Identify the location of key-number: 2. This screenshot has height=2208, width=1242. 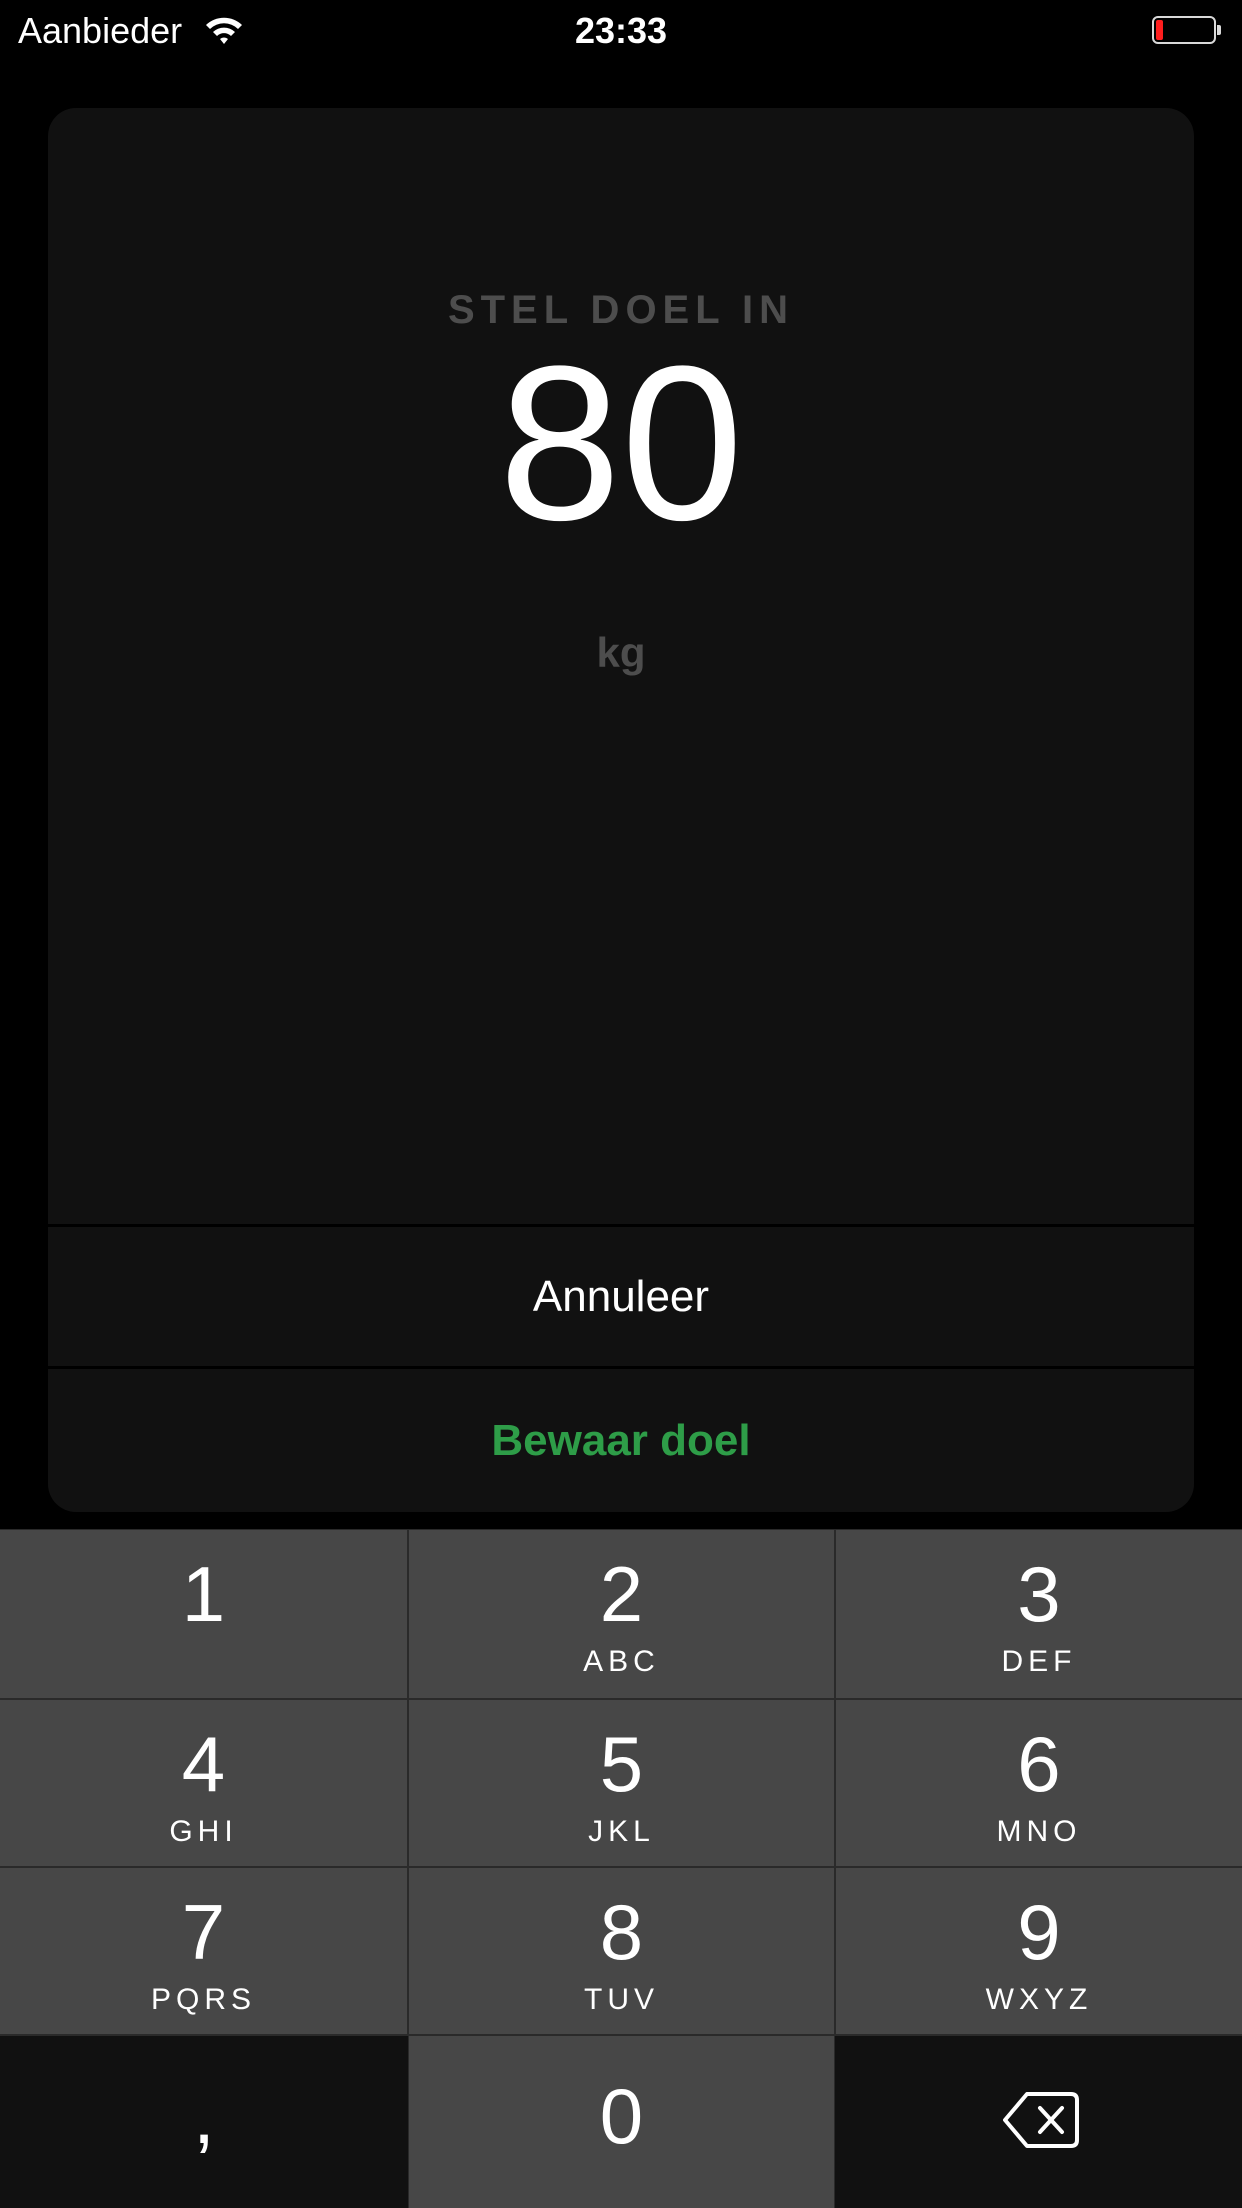
(621, 1594).